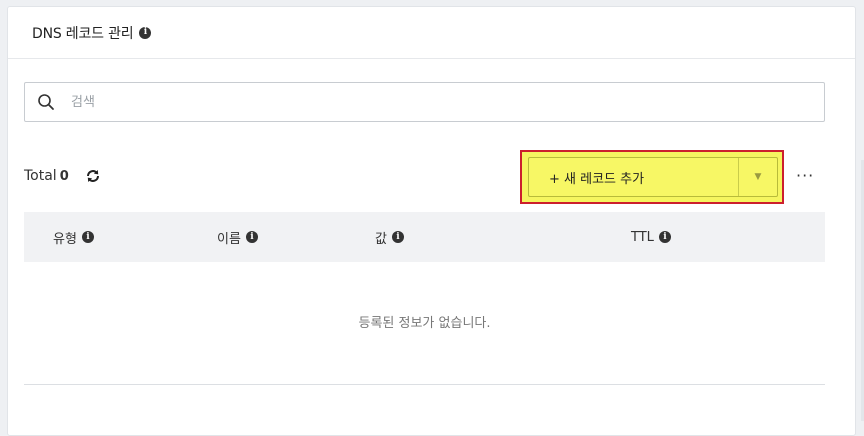 The width and height of the screenshot is (864, 436). What do you see at coordinates (424, 384) in the screenshot?
I see `table-bottom-divider` at bounding box center [424, 384].